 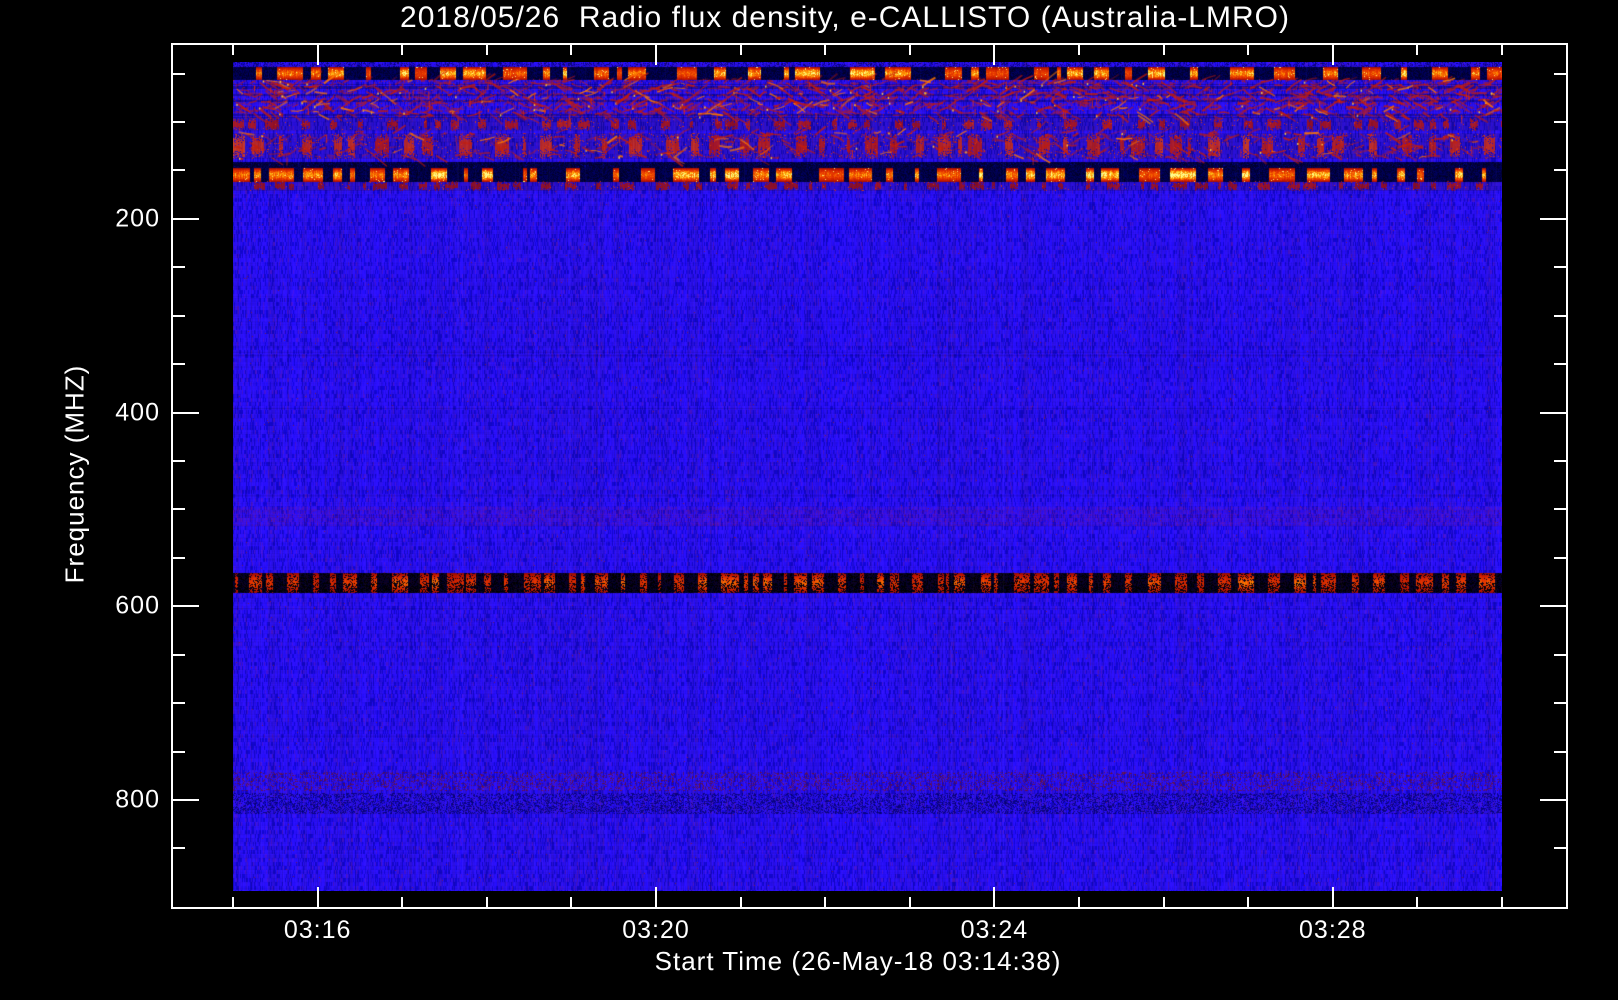 I want to click on x-tick-label: 03:16, so click(x=317, y=930).